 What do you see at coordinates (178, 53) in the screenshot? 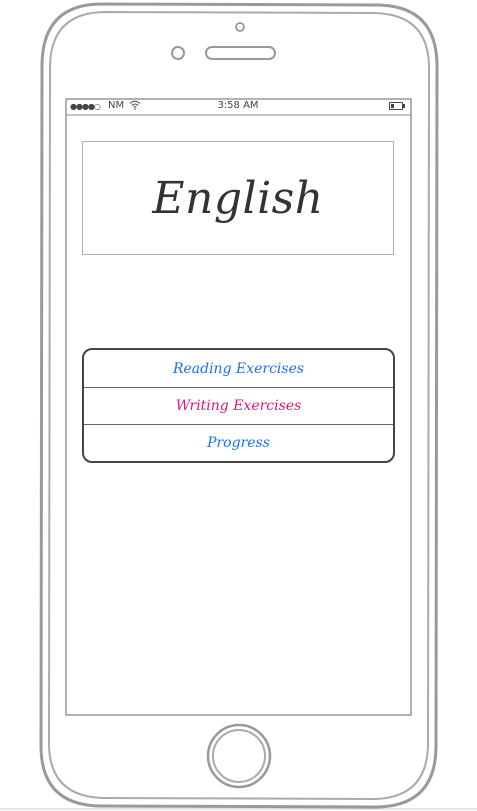
I see `sensor-icon` at bounding box center [178, 53].